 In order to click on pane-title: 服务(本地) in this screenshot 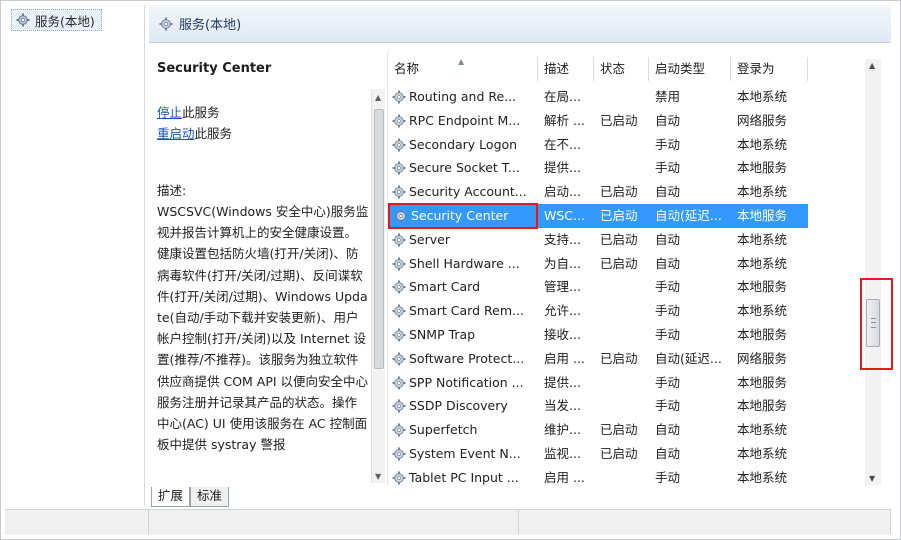, I will do `click(210, 25)`.